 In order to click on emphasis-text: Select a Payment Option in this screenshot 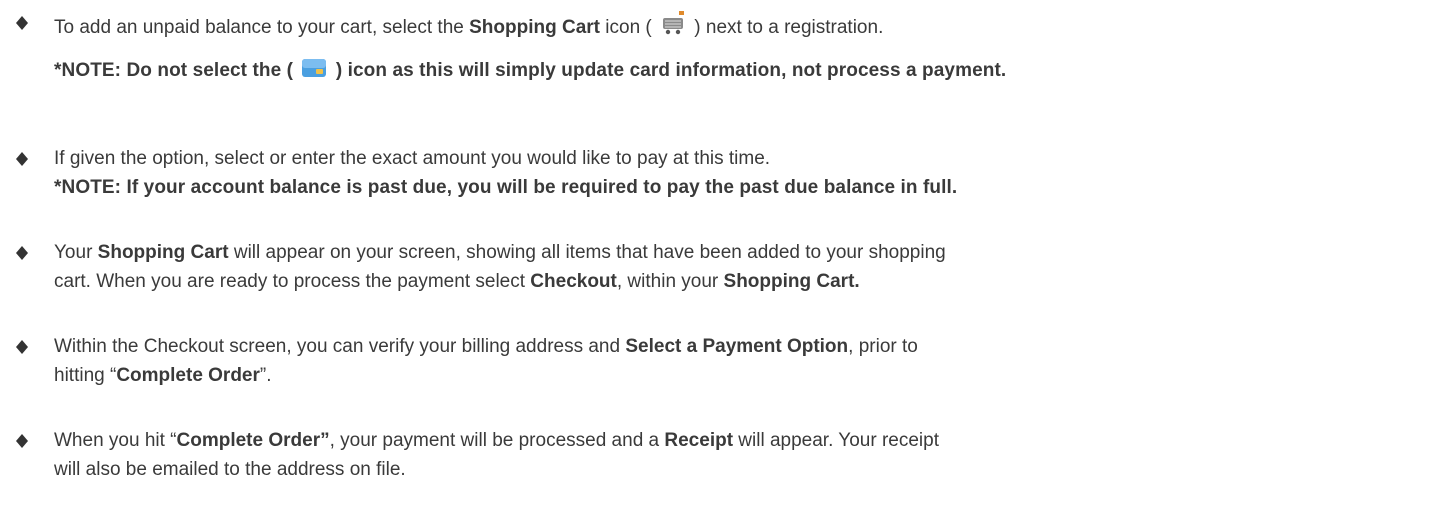, I will do `click(737, 346)`.